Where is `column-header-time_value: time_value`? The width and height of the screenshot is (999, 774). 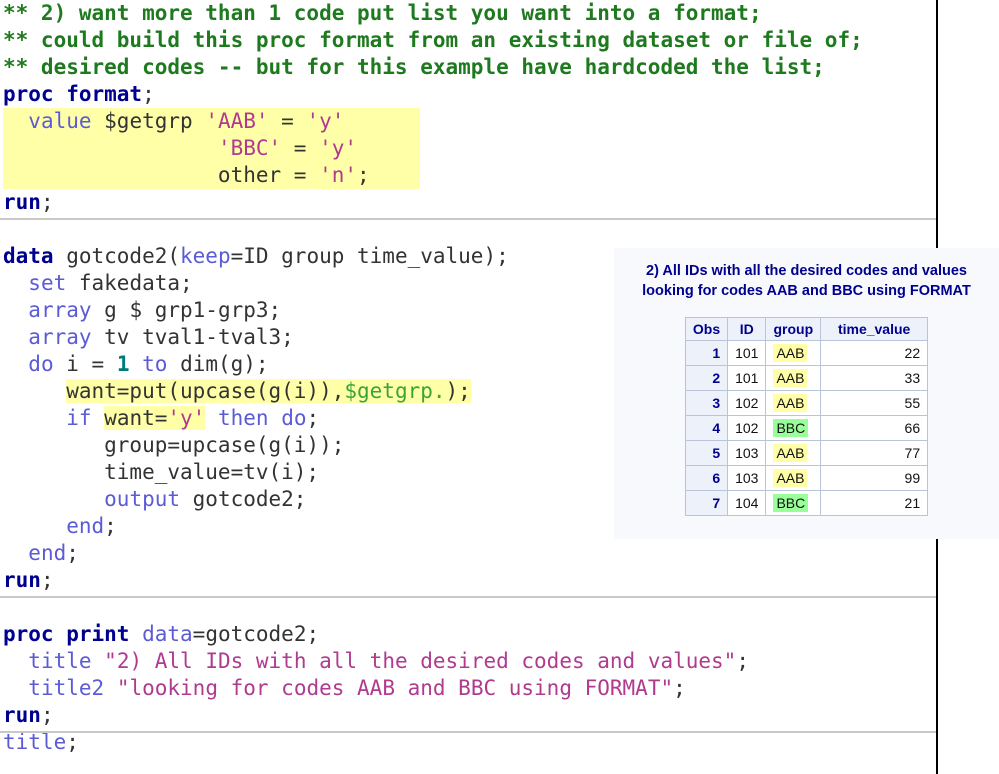 column-header-time_value: time_value is located at coordinates (874, 329).